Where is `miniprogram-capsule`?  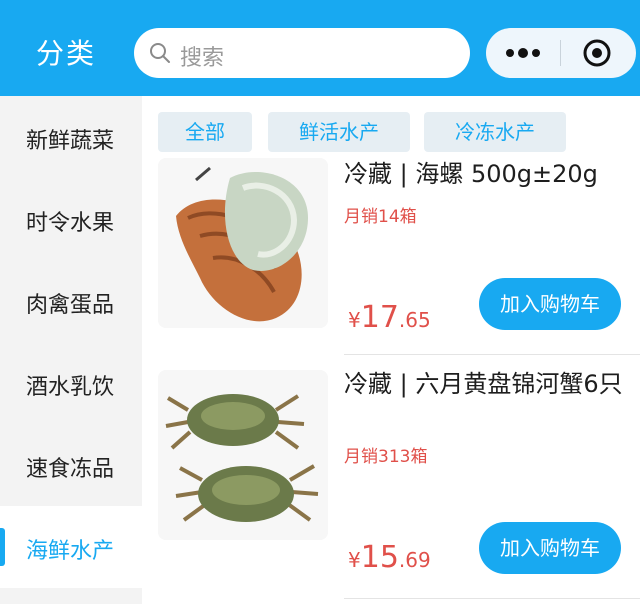 miniprogram-capsule is located at coordinates (561, 53).